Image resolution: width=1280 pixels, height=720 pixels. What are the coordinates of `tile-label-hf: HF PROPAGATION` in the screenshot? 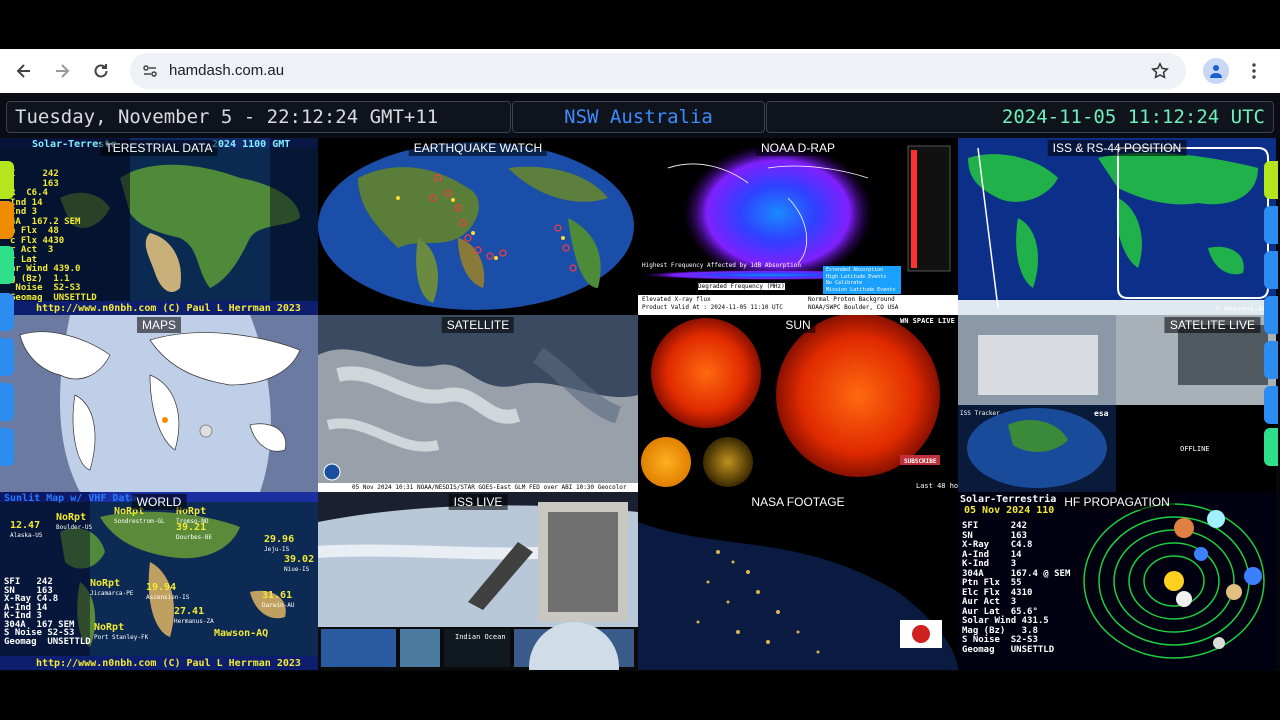 It's located at (1117, 502).